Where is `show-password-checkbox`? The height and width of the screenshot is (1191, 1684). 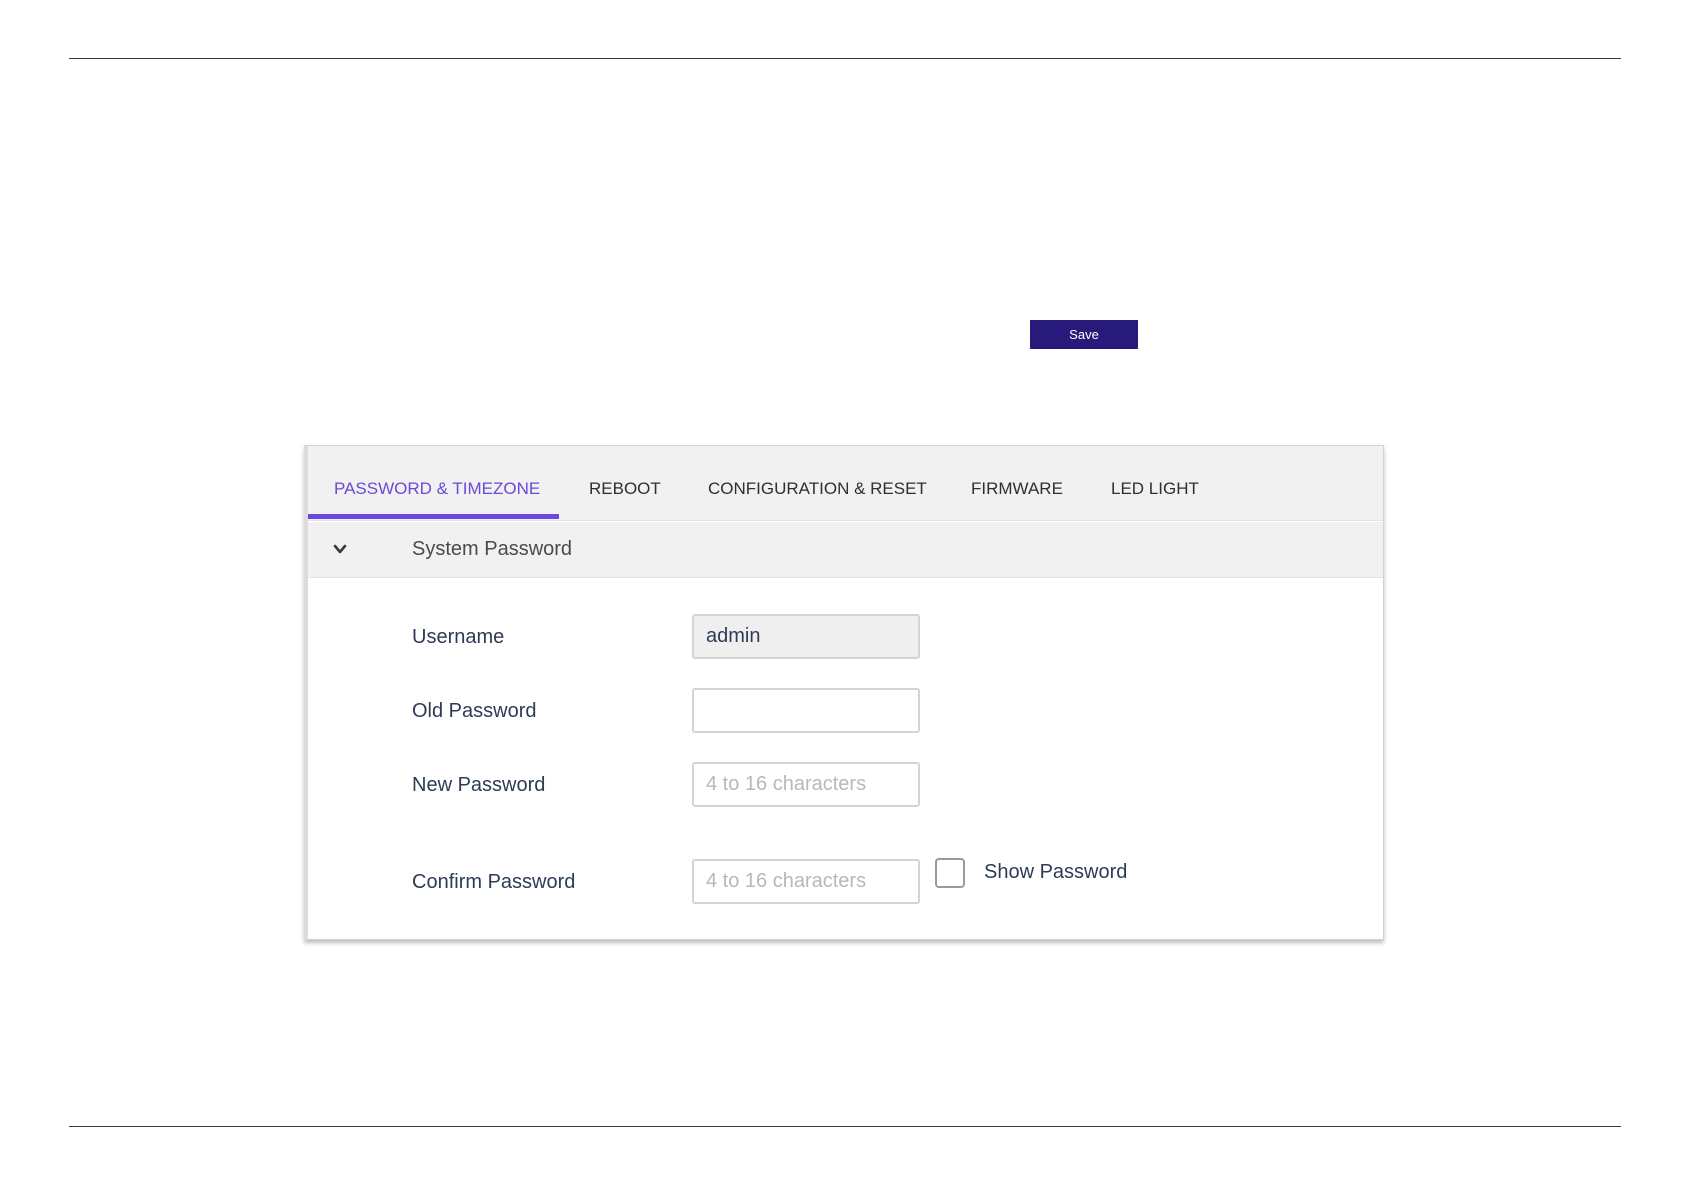 show-password-checkbox is located at coordinates (950, 873).